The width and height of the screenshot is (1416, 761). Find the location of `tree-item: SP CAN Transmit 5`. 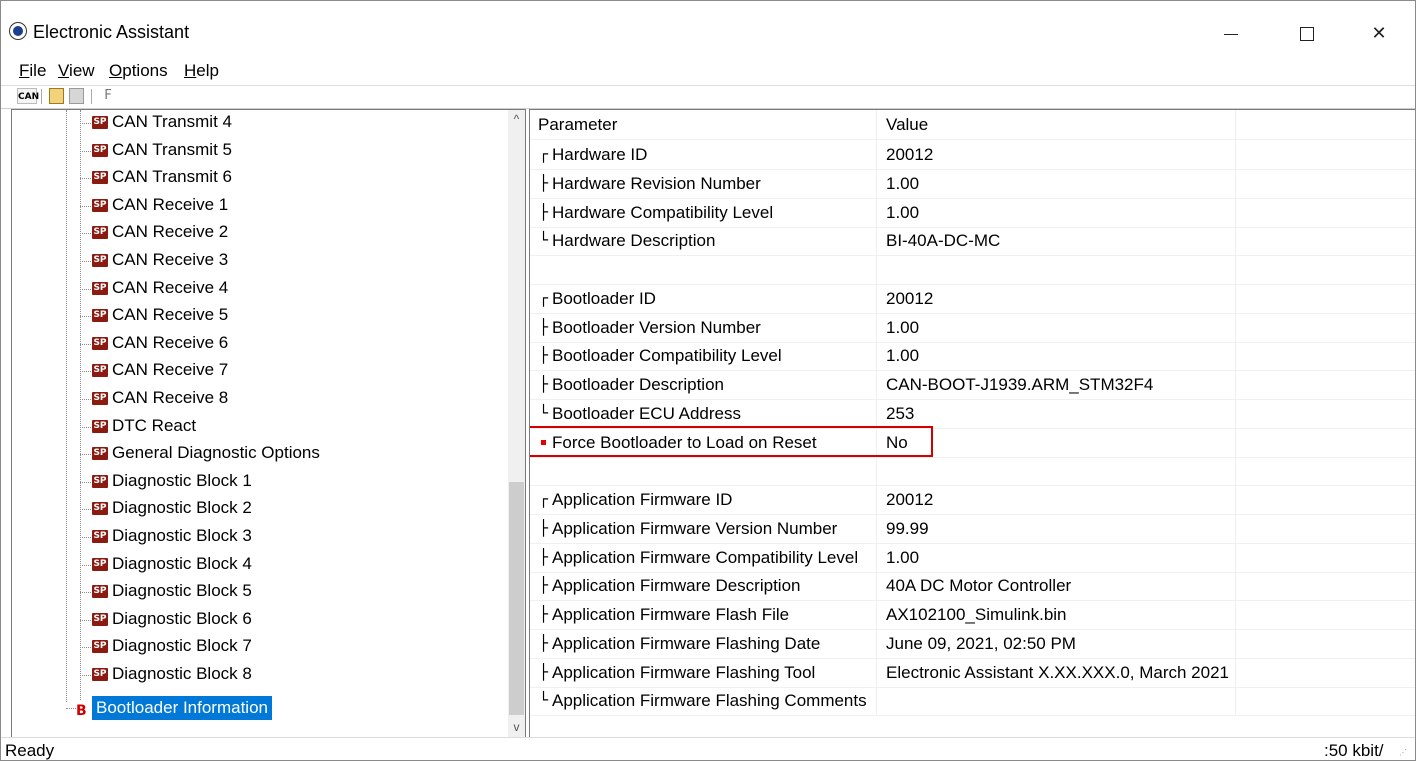

tree-item: SP CAN Transmit 5 is located at coordinates (260, 151).